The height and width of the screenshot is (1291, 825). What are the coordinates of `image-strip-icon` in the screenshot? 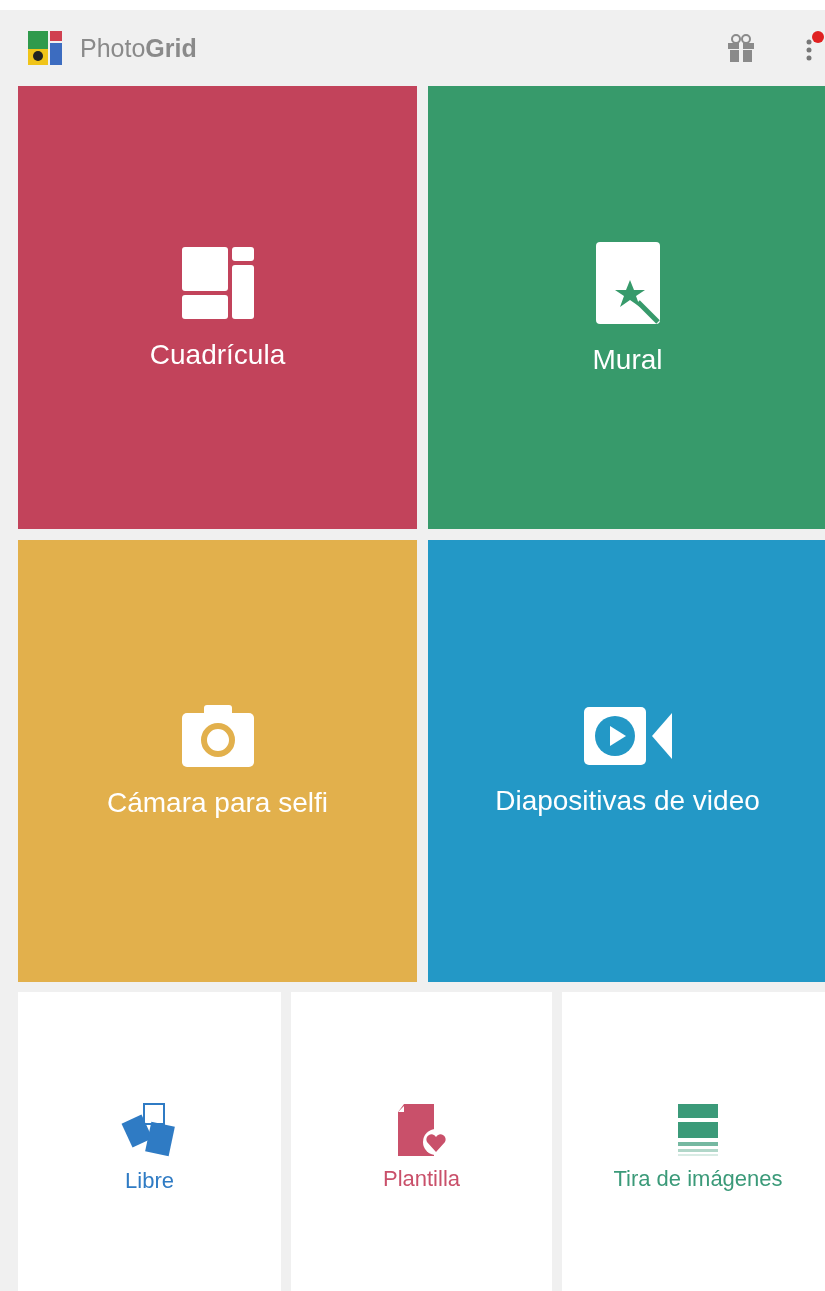 It's located at (698, 1129).